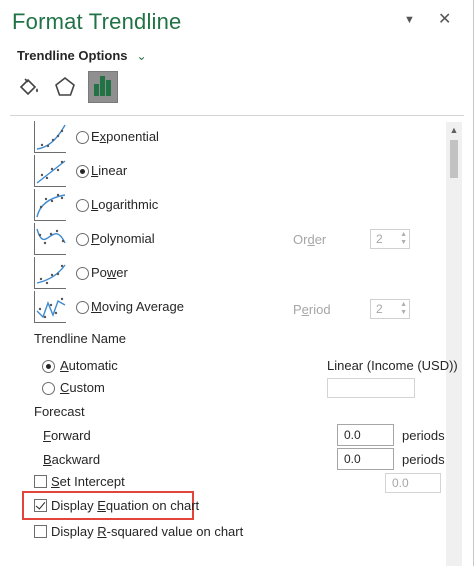  What do you see at coordinates (392, 365) in the screenshot?
I see `automatic-name-value: Linear (Income (USD))` at bounding box center [392, 365].